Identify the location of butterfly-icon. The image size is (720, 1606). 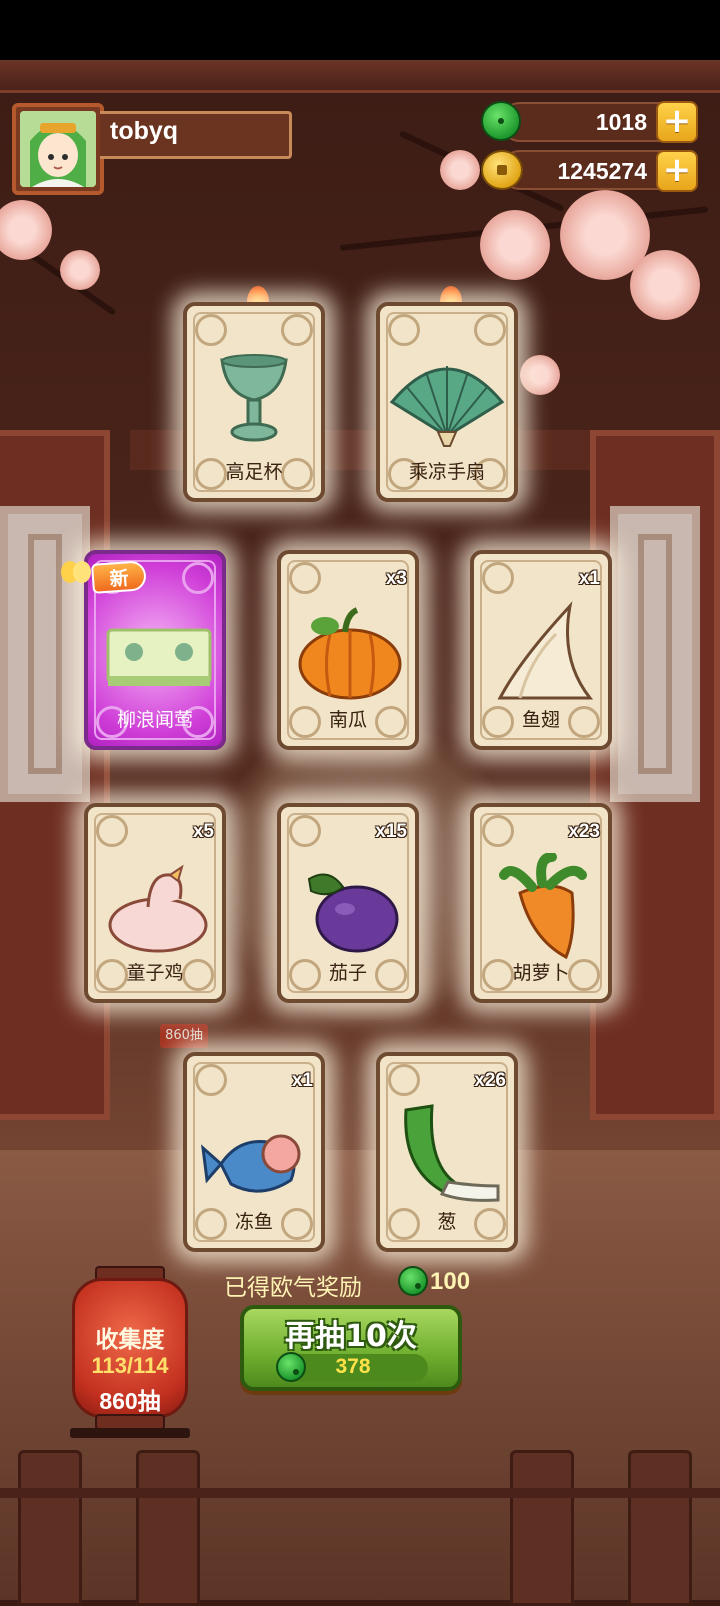
(76, 572).